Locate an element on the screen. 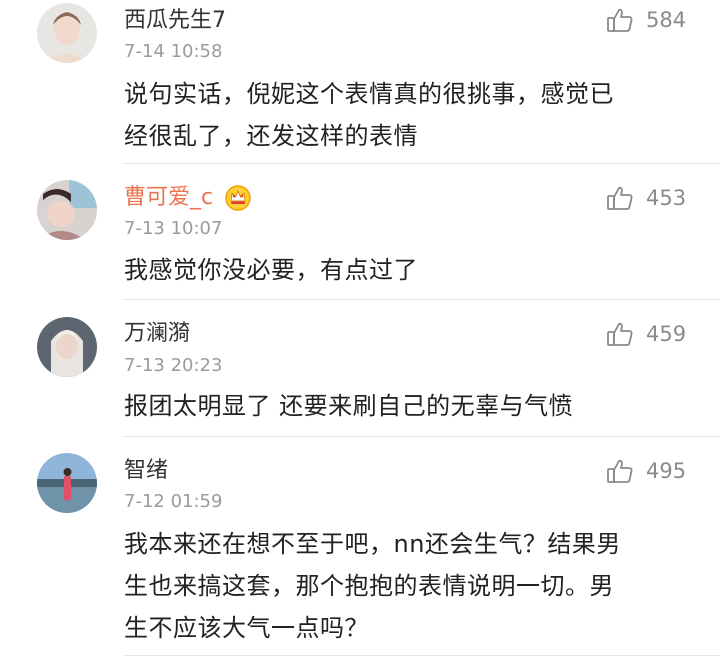  timestamp: 7-14 10:58 is located at coordinates (173, 51).